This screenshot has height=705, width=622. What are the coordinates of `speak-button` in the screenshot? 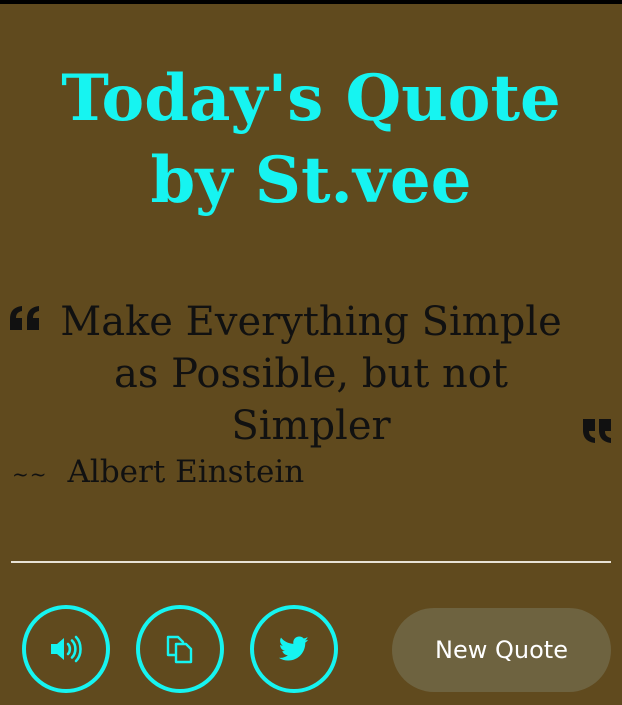 It's located at (66, 649).